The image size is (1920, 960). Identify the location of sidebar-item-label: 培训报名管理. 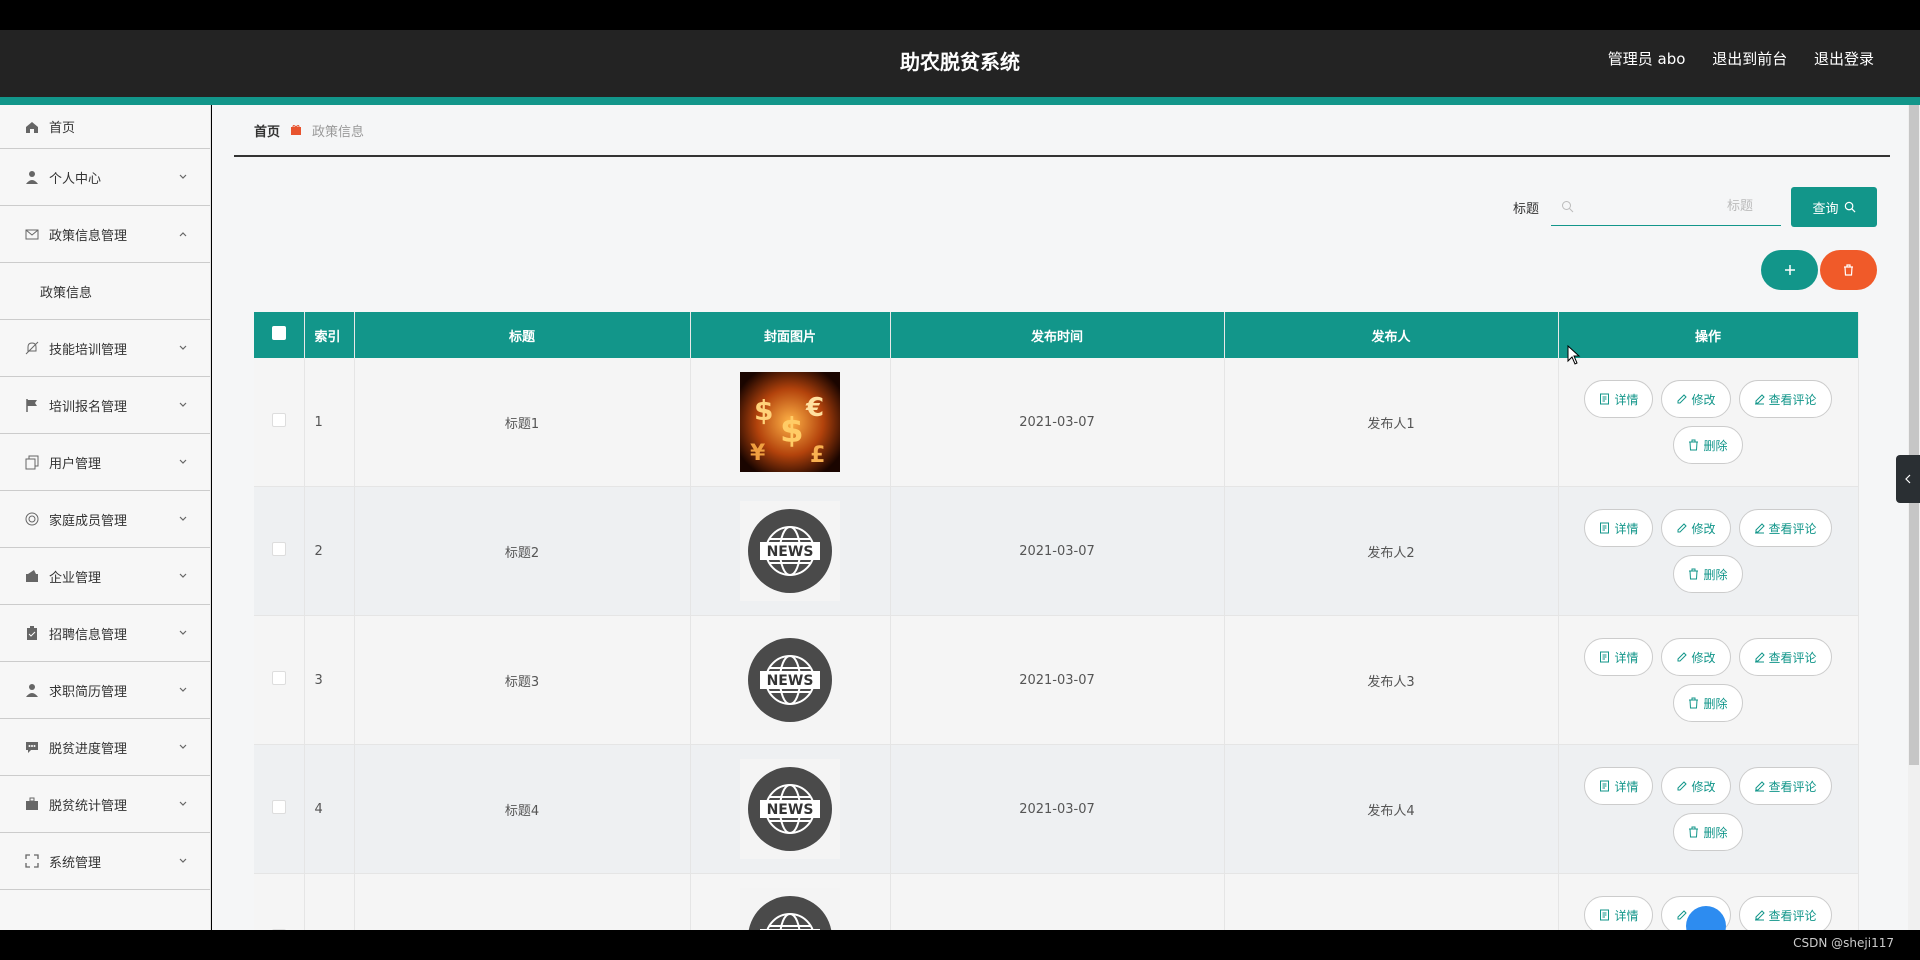
(88, 407).